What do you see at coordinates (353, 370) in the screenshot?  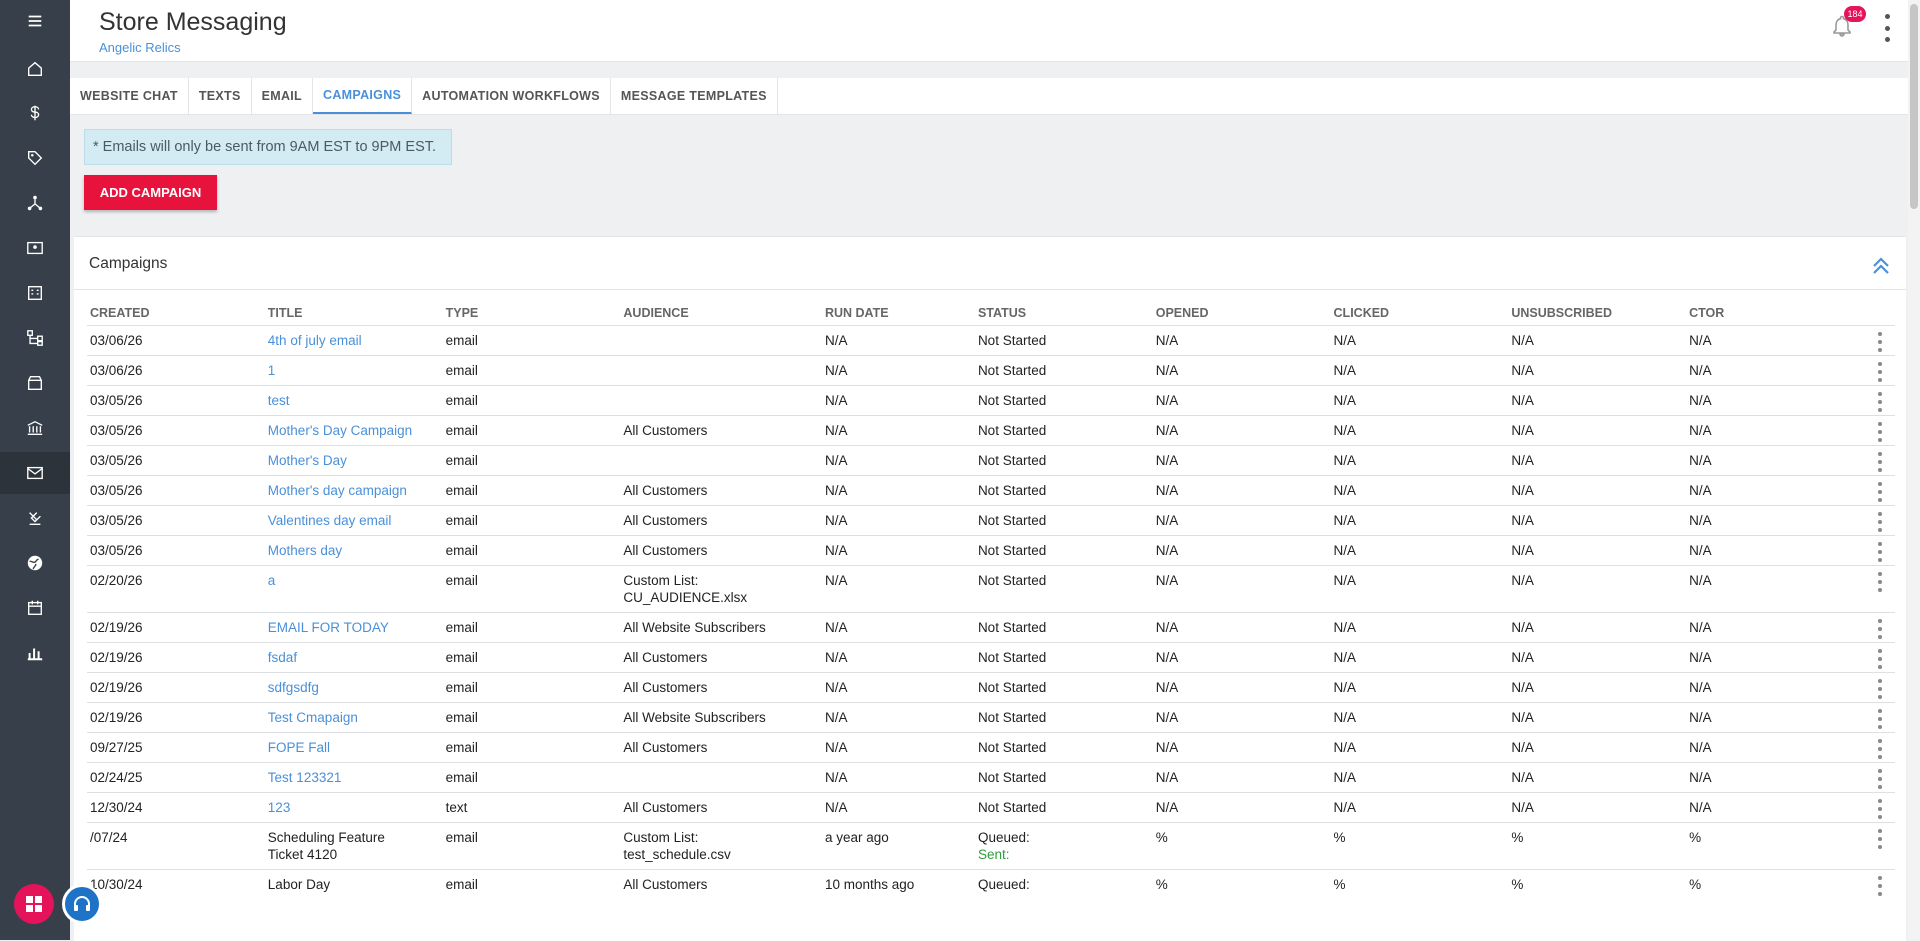 I see `cell-title: 1` at bounding box center [353, 370].